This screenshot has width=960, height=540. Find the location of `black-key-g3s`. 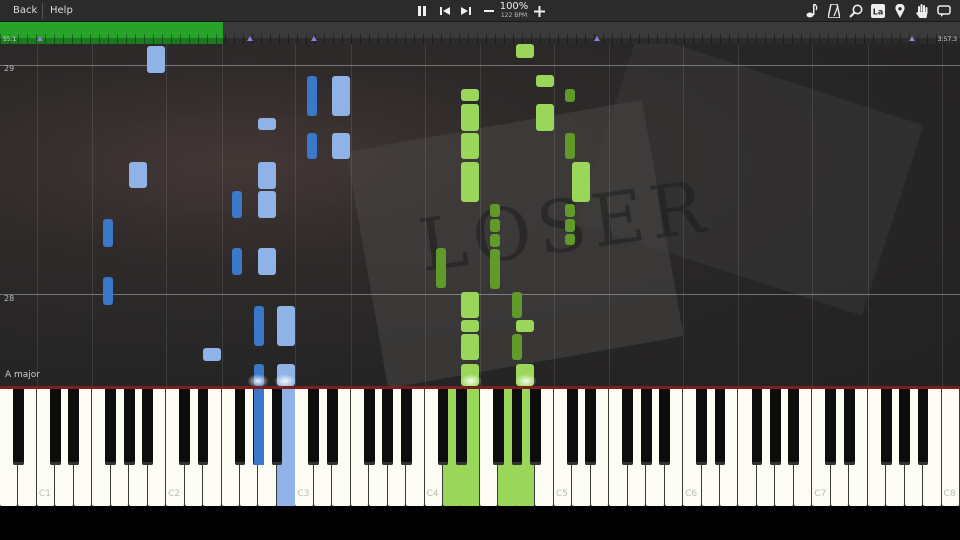

black-key-g3s is located at coordinates (388, 427).